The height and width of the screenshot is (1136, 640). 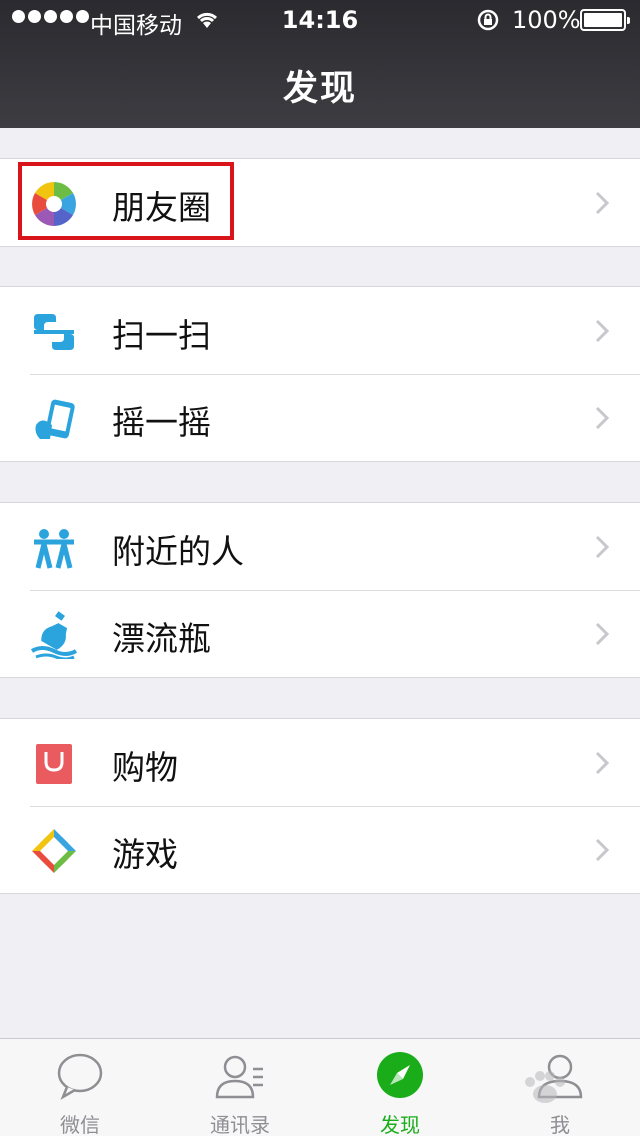 What do you see at coordinates (320, 64) in the screenshot?
I see `top-bar: 中国移动 14:16 100% 发现` at bounding box center [320, 64].